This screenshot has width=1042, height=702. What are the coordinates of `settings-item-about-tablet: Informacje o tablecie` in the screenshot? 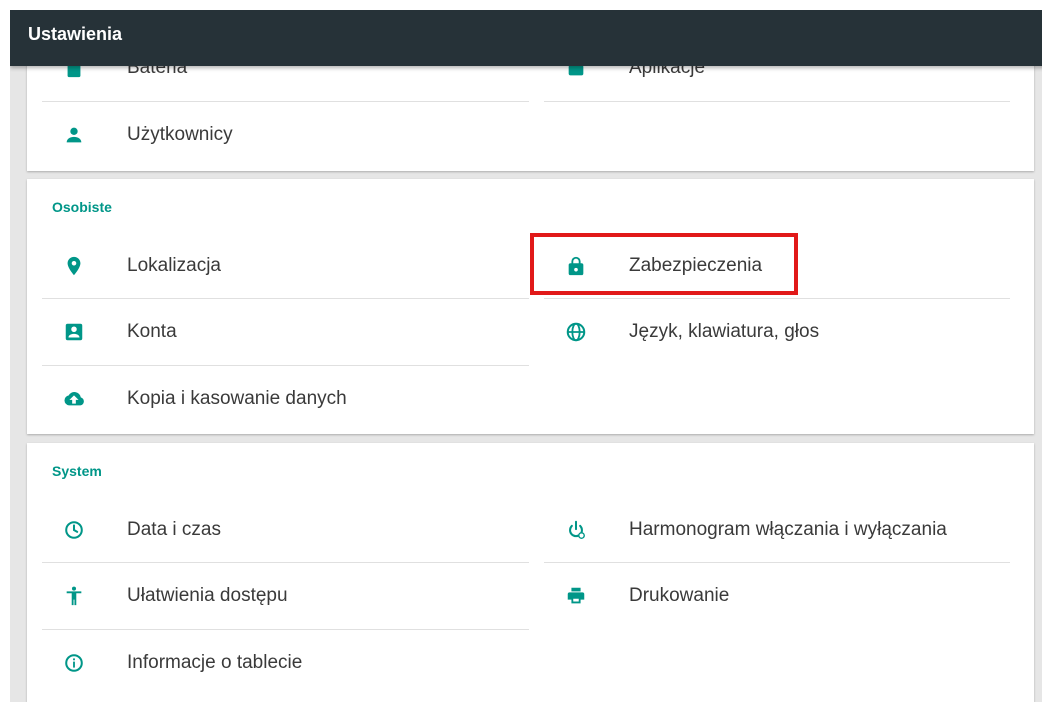 It's located at (279, 663).